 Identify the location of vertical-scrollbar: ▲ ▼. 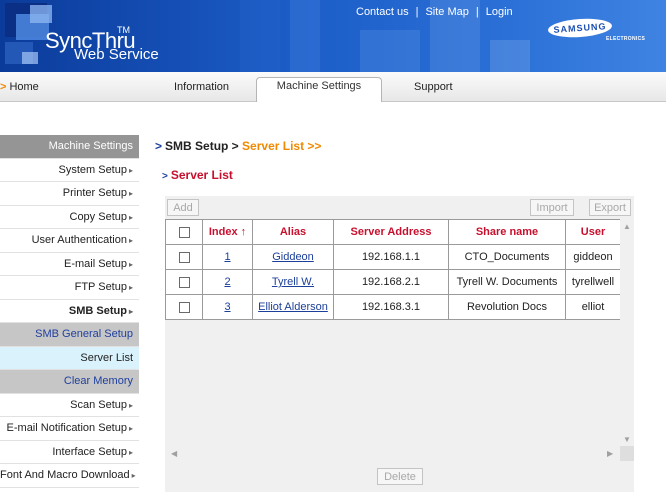
(627, 332).